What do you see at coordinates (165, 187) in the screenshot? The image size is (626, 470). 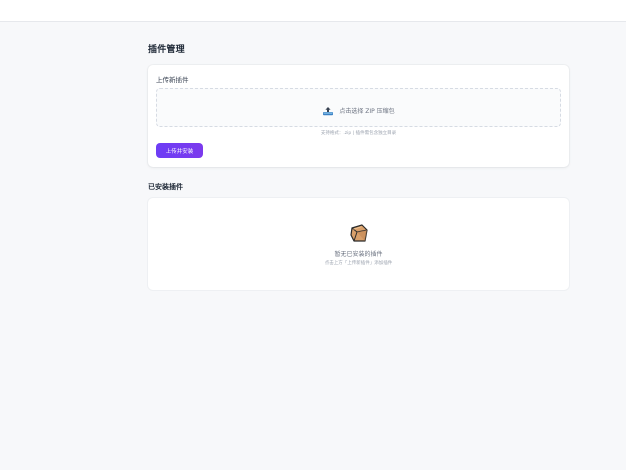 I see `installed-section-title: 已安装插件` at bounding box center [165, 187].